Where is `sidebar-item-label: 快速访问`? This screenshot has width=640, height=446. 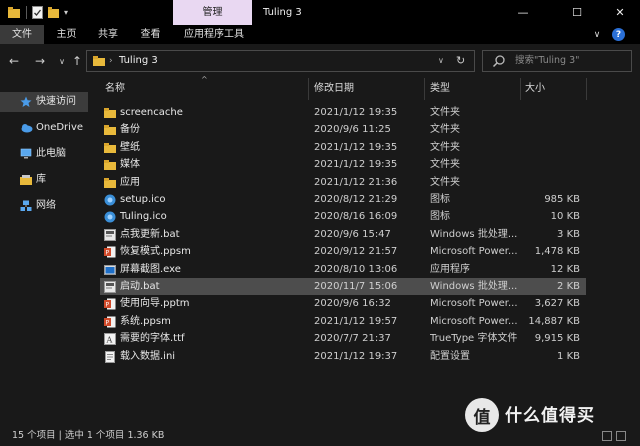
sidebar-item-label: 快速访问 is located at coordinates (56, 101).